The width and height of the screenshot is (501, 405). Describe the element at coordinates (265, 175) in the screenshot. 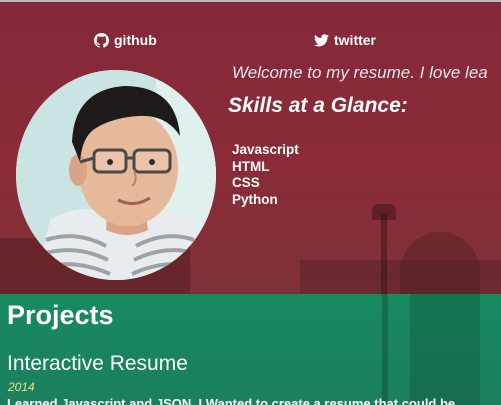

I see `skills-list: Javascript HTML CSS Python` at that location.